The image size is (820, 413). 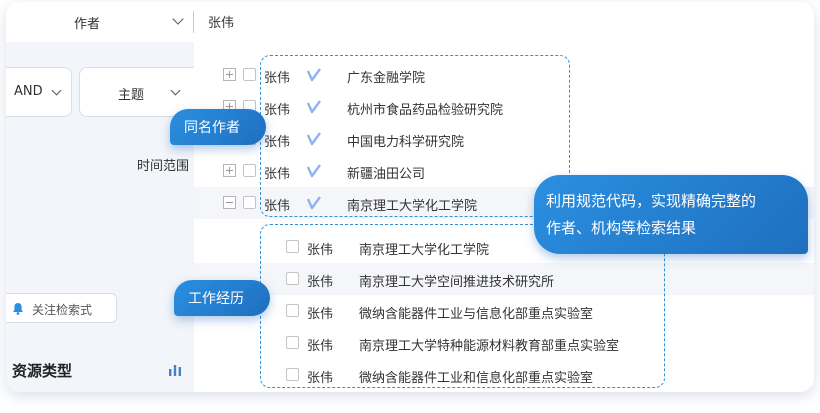 I want to click on follow-search-button: 关注检索式, so click(x=61, y=308).